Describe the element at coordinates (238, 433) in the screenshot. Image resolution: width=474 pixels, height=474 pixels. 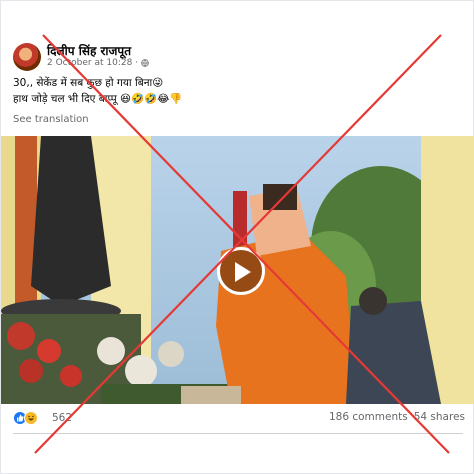
I see `divider` at that location.